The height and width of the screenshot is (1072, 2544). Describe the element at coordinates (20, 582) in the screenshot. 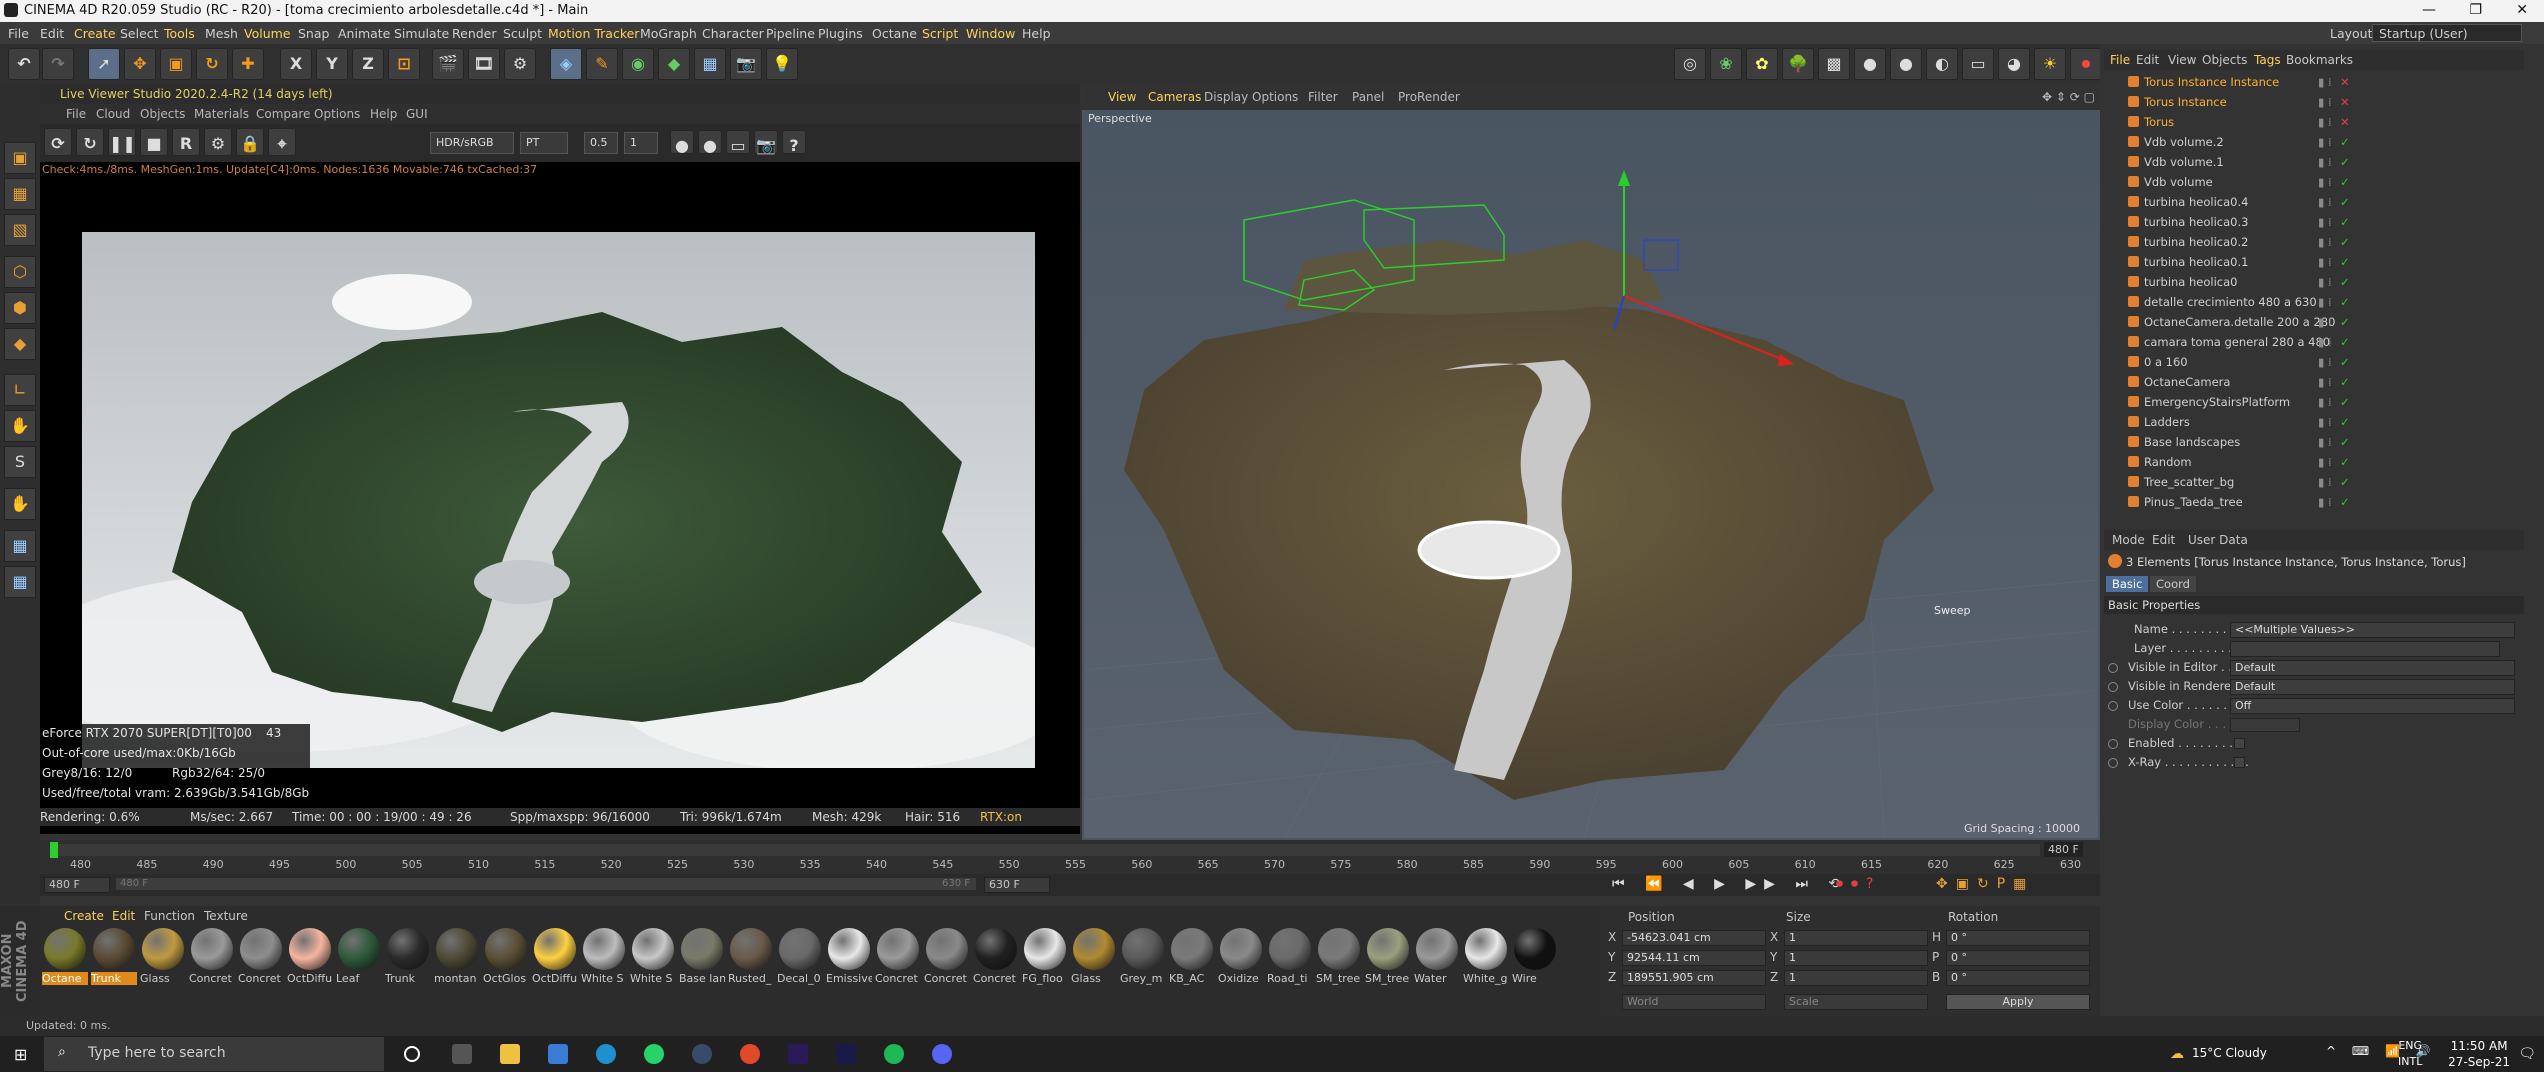

I see `grid2-icon: ▦` at that location.